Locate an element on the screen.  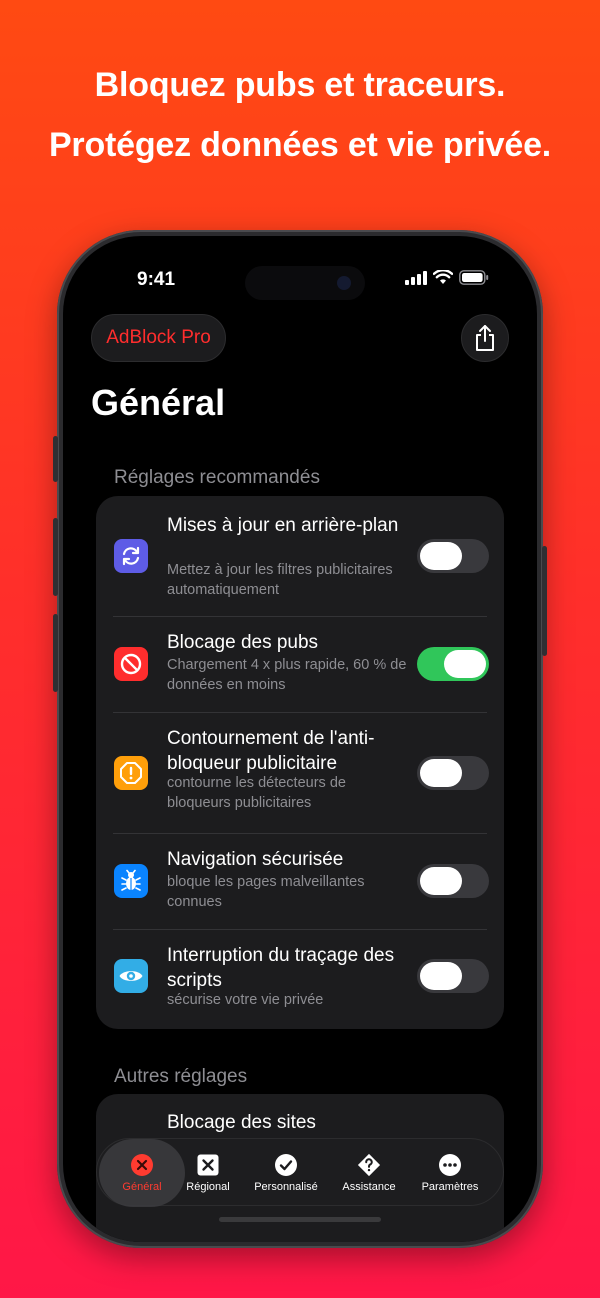
more-circle-icon is located at coordinates (450, 1165).